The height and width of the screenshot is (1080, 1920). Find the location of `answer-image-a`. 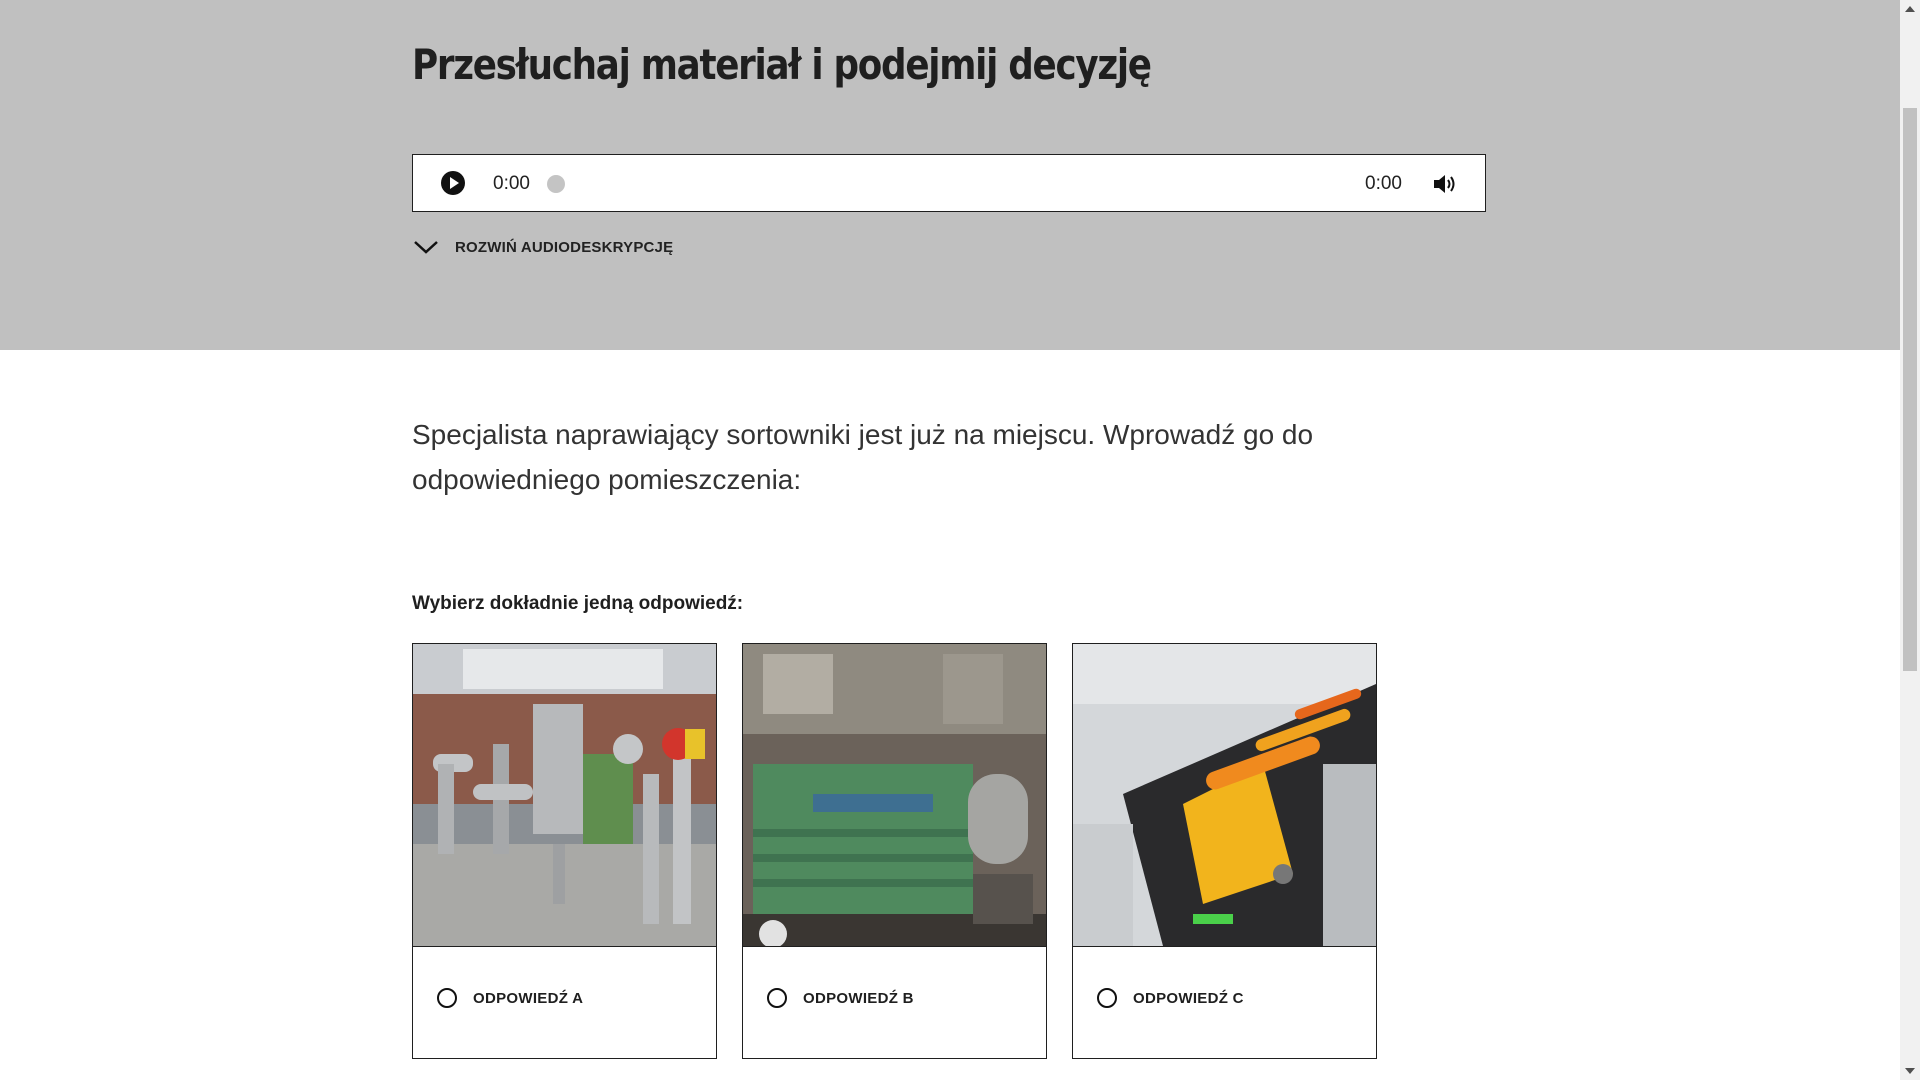

answer-image-a is located at coordinates (564, 795).